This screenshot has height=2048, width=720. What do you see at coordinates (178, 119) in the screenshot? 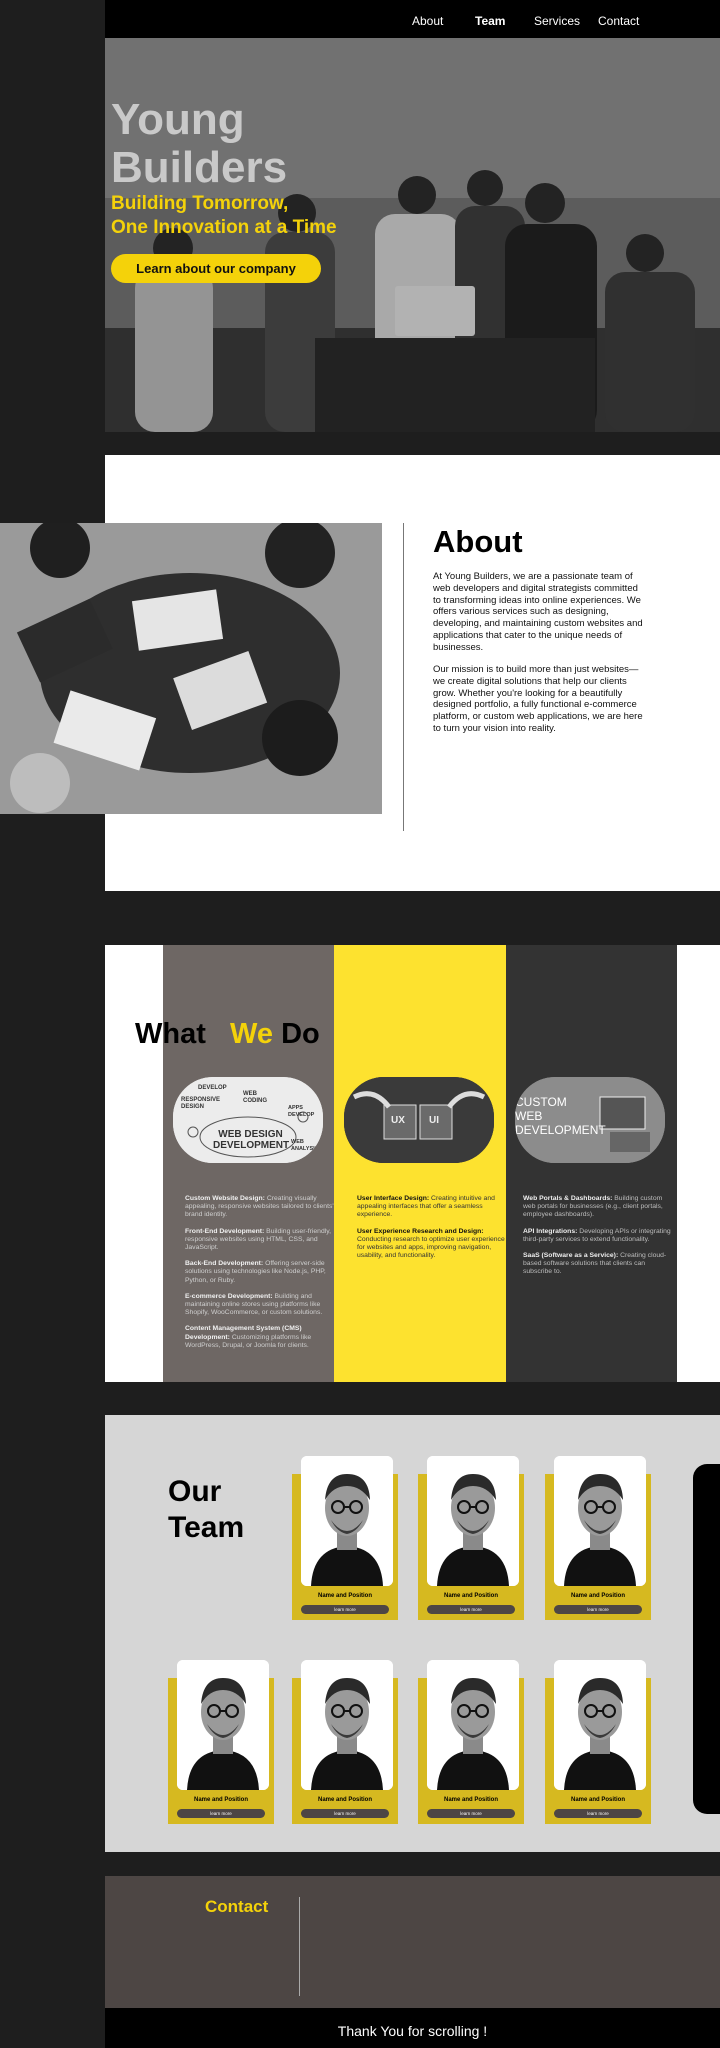
I see `hero-title-line1: Young` at bounding box center [178, 119].